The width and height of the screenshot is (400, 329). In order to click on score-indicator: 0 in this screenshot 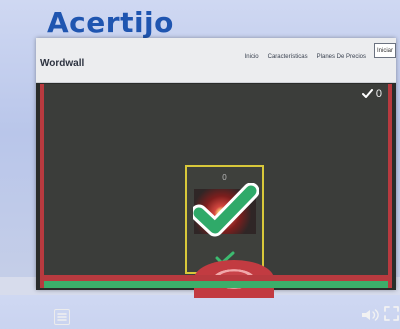, I will do `click(371, 94)`.